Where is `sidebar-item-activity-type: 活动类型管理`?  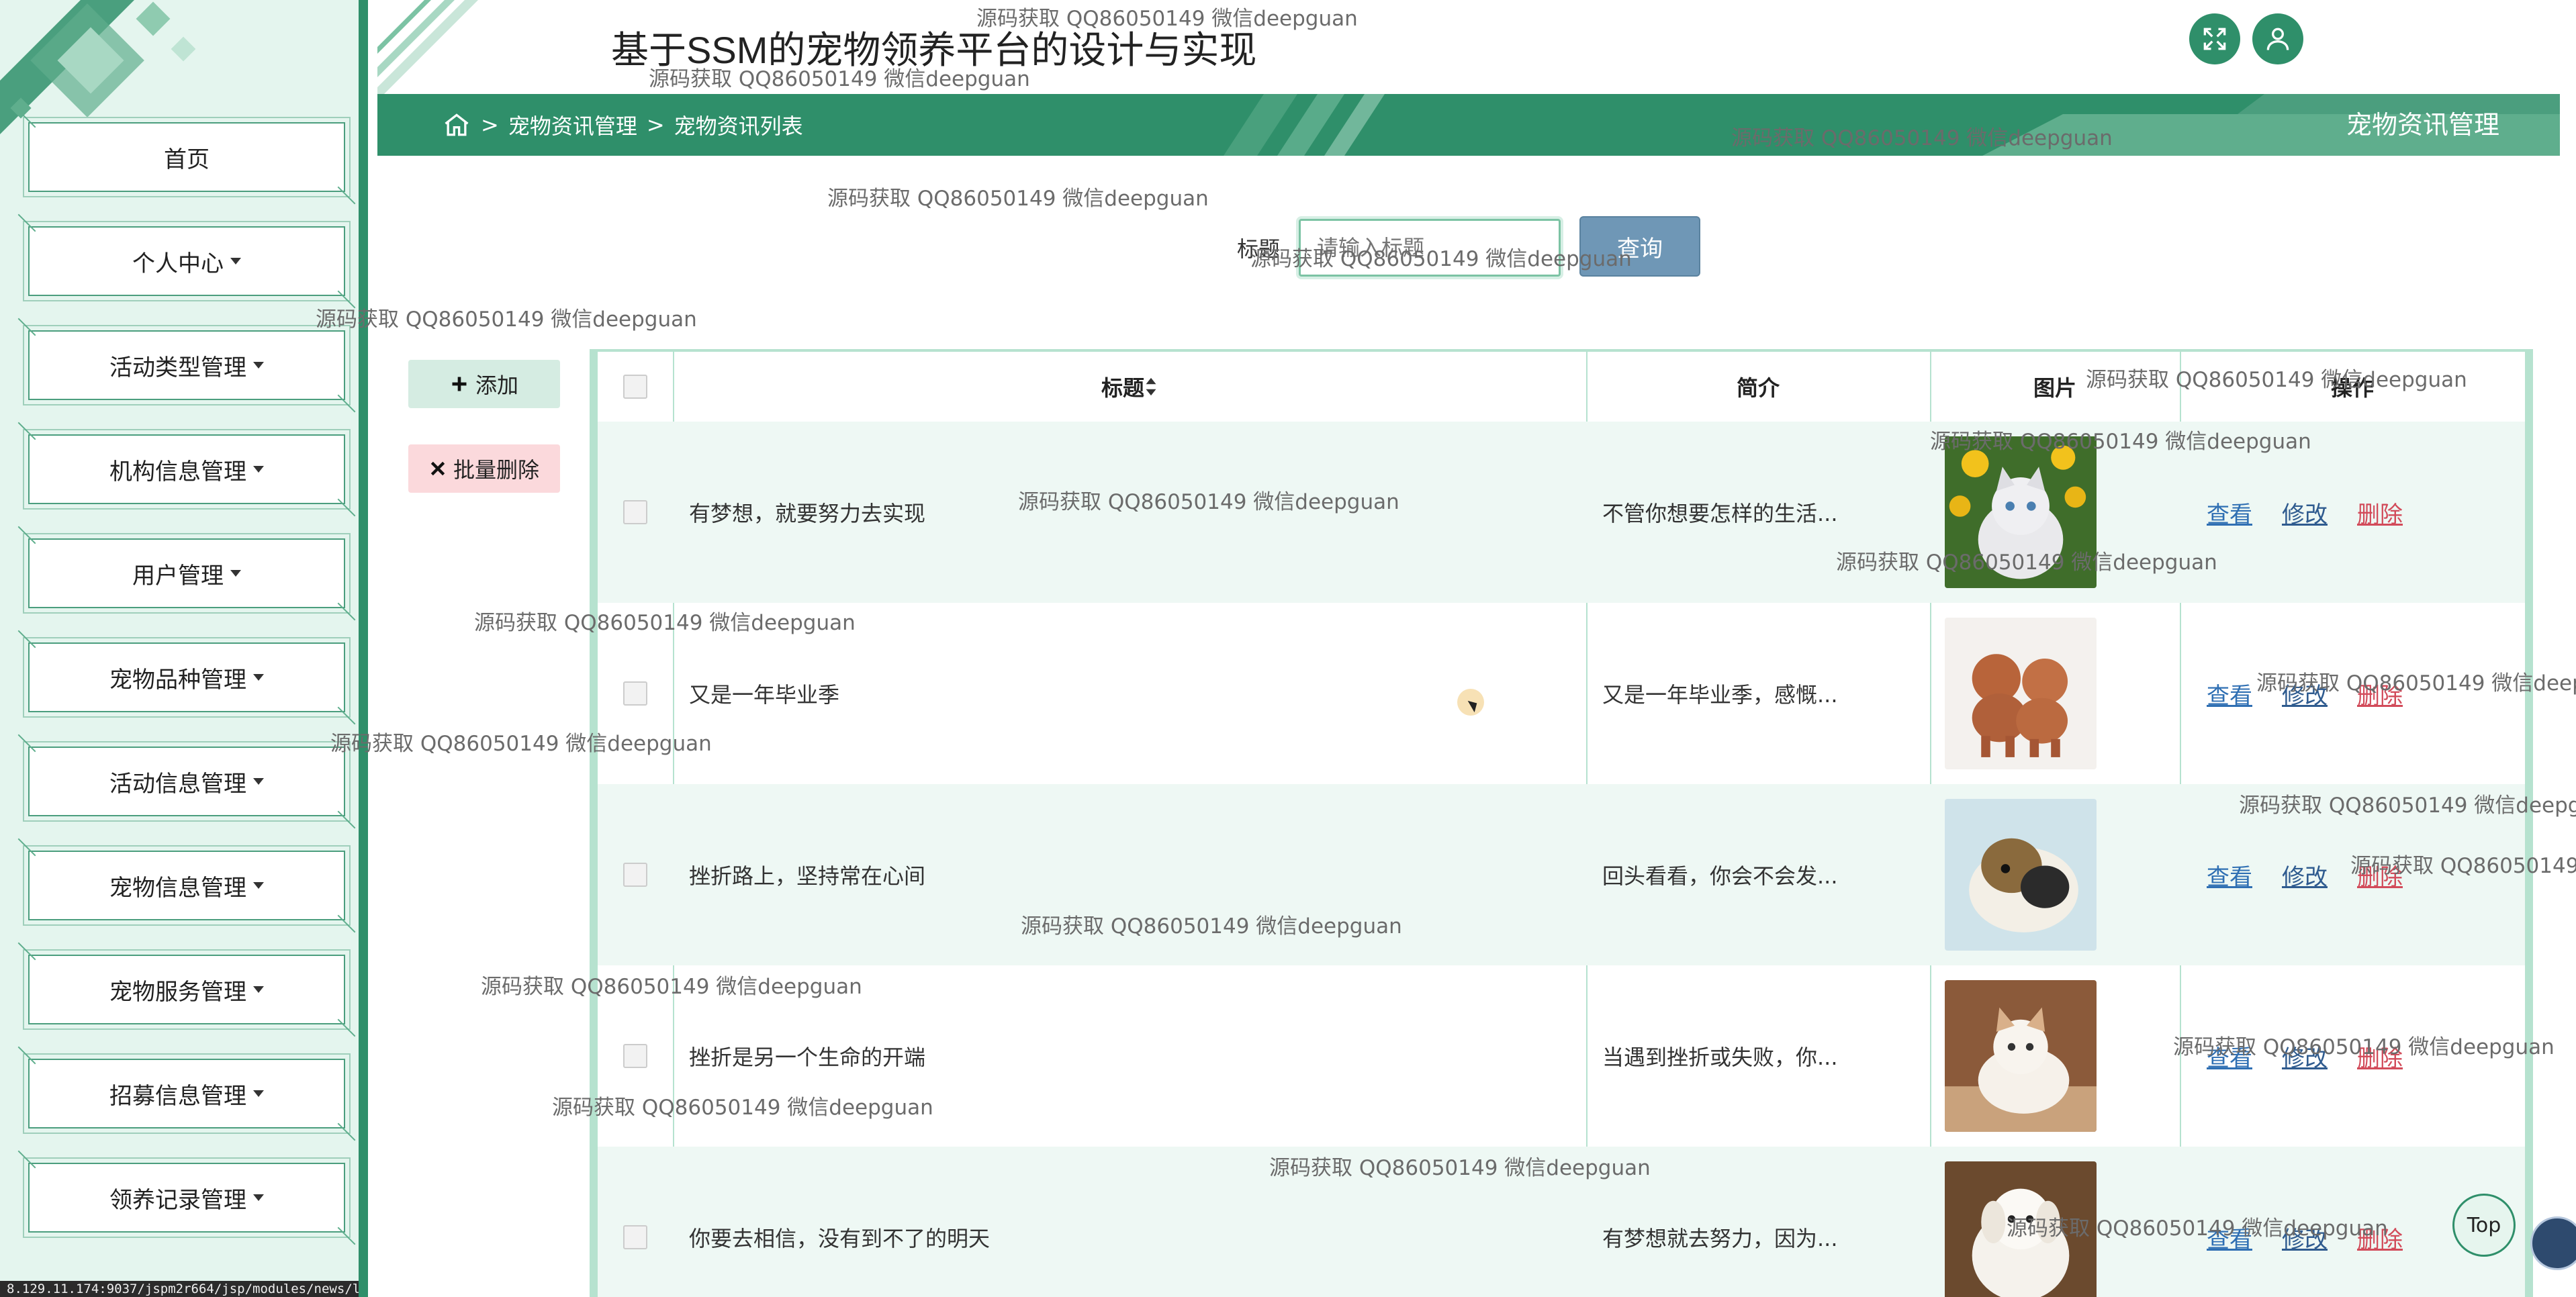
sidebar-item-activity-type: 活动类型管理 is located at coordinates (186, 365).